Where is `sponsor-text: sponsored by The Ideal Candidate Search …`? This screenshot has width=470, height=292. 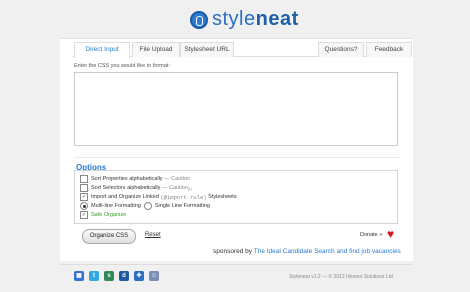
sponsor-text: sponsored by The Ideal Candidate Search … is located at coordinates (307, 251).